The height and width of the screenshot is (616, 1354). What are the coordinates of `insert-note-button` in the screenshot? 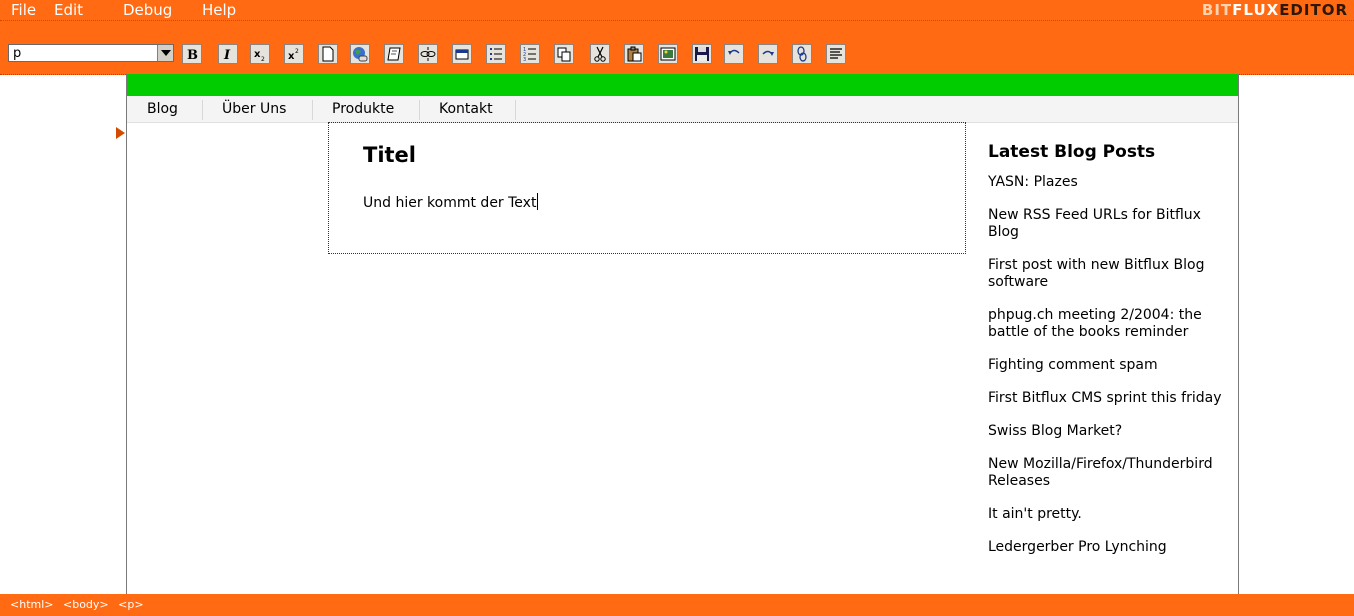 It's located at (394, 54).